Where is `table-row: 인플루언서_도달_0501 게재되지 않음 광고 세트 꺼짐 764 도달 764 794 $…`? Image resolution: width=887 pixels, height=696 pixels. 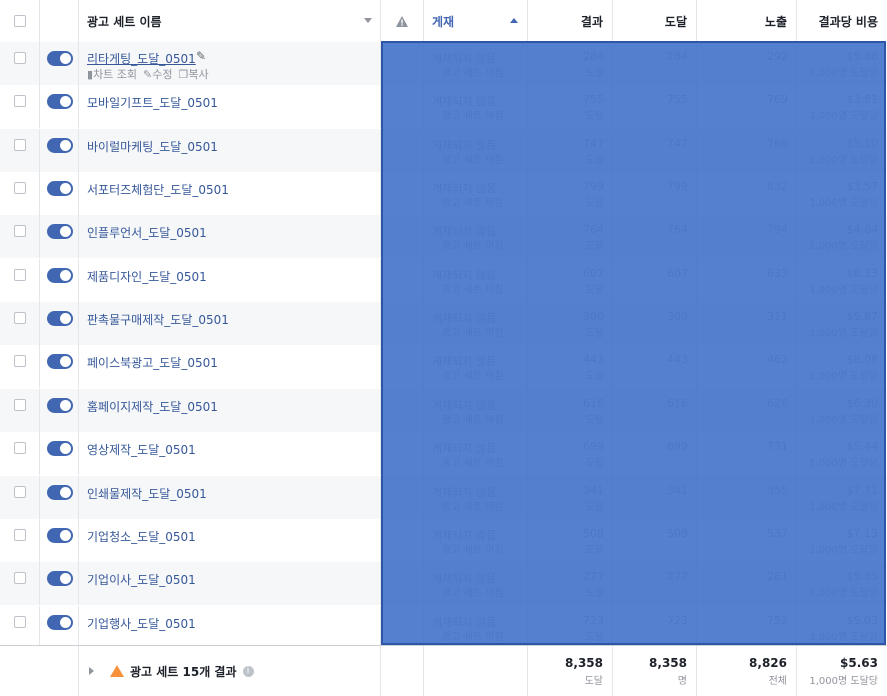 table-row: 인플루언서_도달_0501 게재되지 않음 광고 세트 꺼짐 764 도달 764 794 $… is located at coordinates (443, 237).